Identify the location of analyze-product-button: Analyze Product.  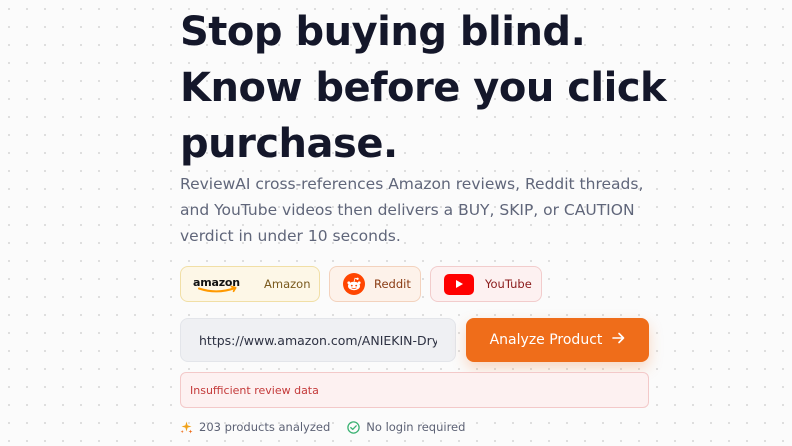
(557, 340).